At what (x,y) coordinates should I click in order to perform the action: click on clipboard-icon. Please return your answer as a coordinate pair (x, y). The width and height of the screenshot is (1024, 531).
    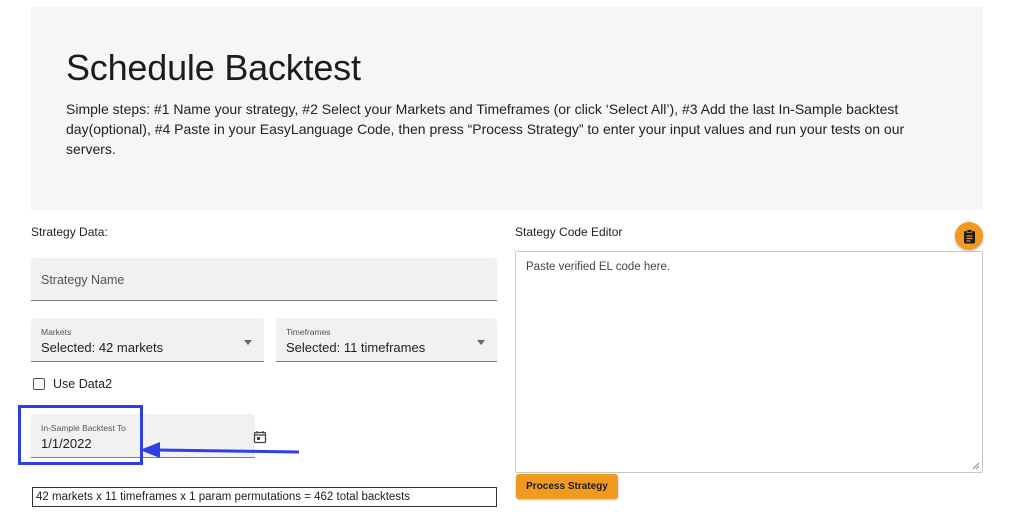
    Looking at the image, I should click on (969, 235).